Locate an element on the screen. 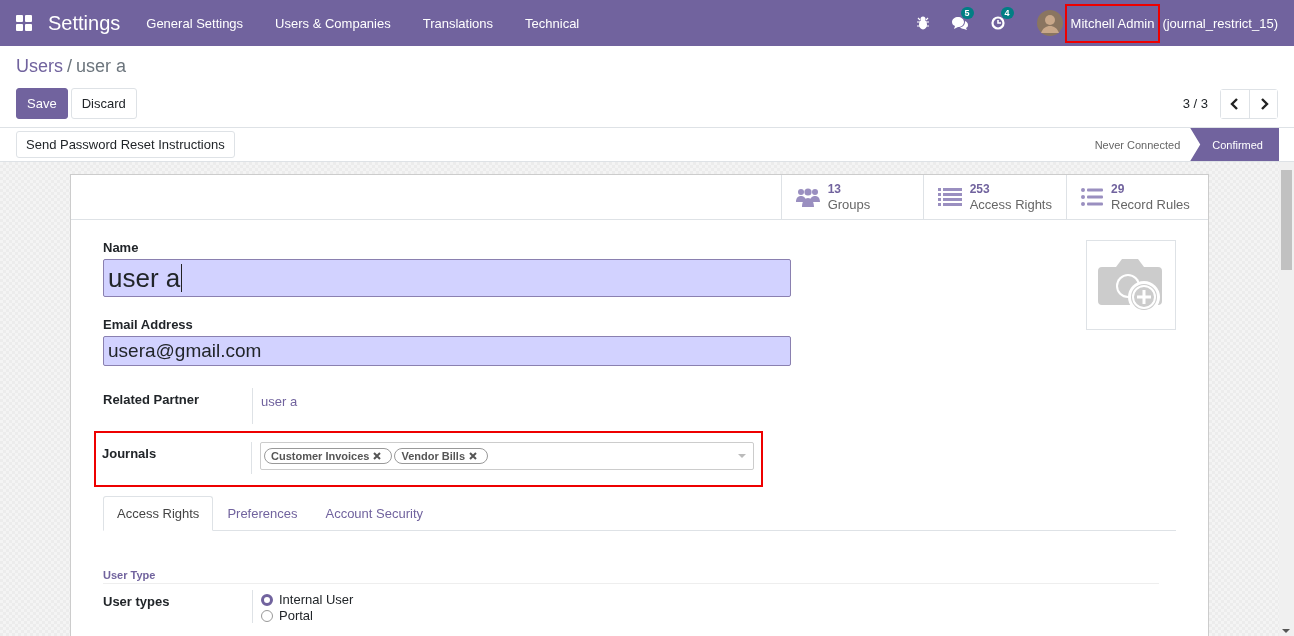  menu-item: Technical is located at coordinates (552, 23).